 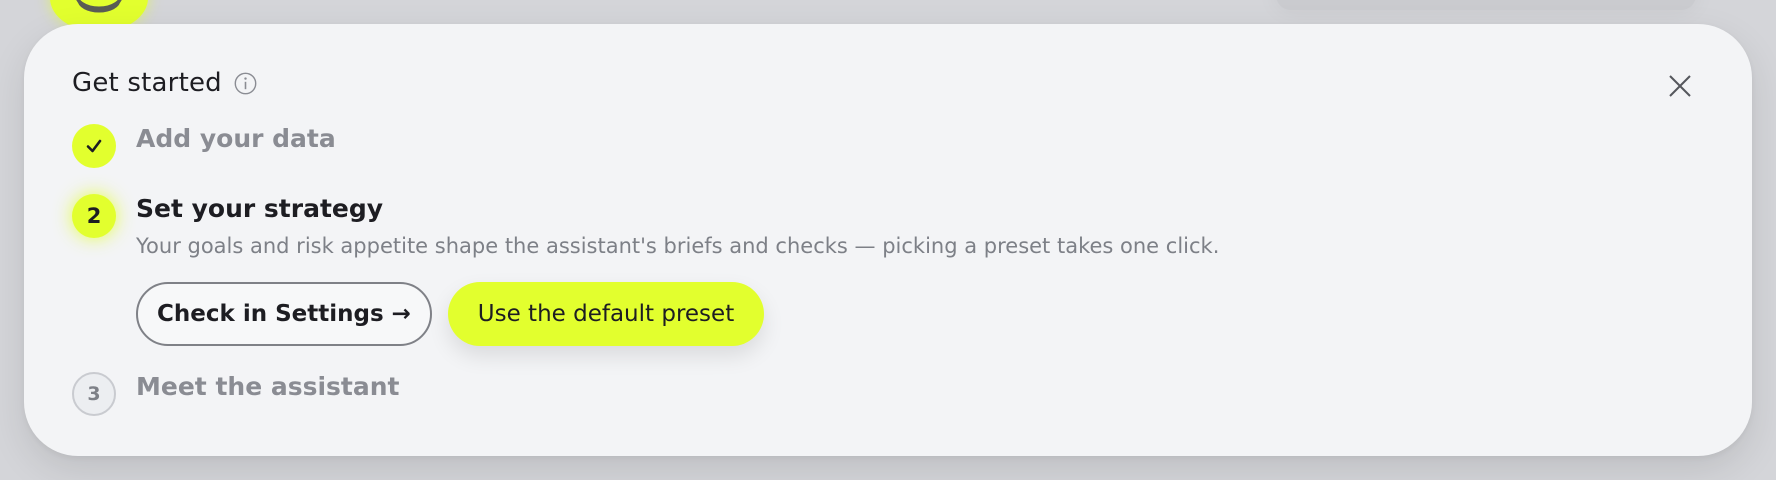 I want to click on close-button, so click(x=1680, y=86).